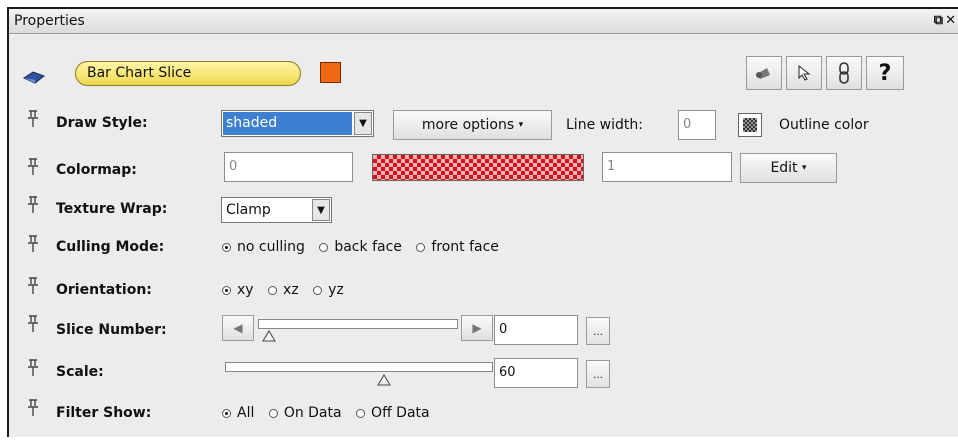 The image size is (958, 443). Describe the element at coordinates (102, 123) in the screenshot. I see `draw-style-label: Draw Style:` at that location.